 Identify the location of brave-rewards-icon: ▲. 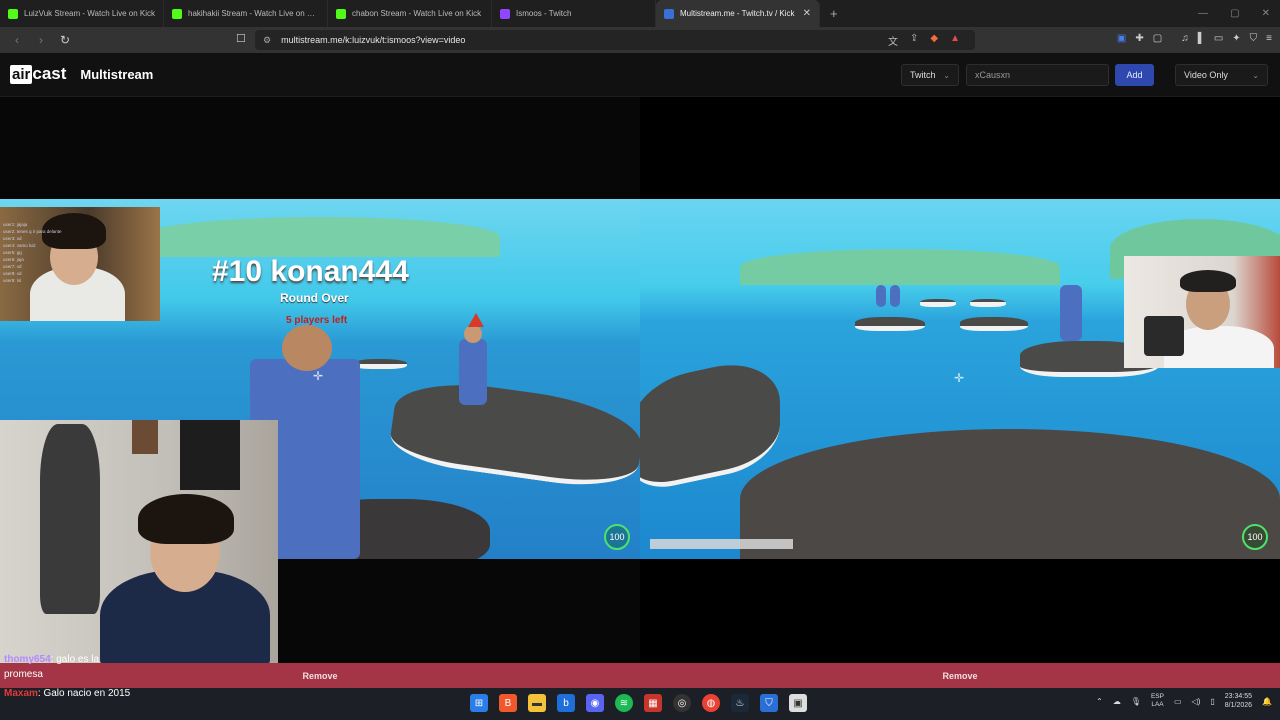
(955, 40).